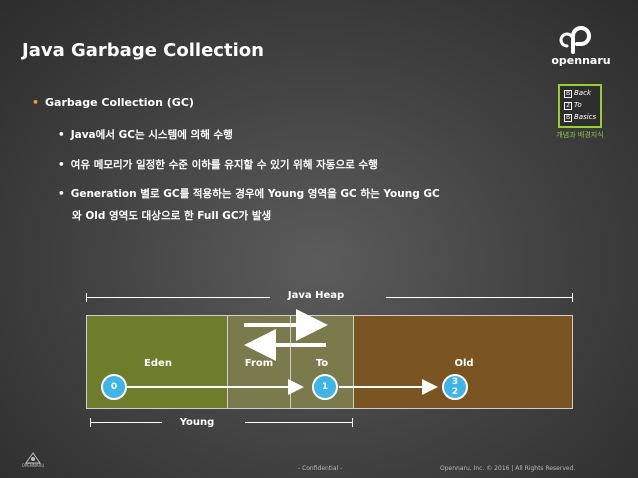 The image size is (638, 478). I want to click on old-object-age-line: 3, so click(455, 382).